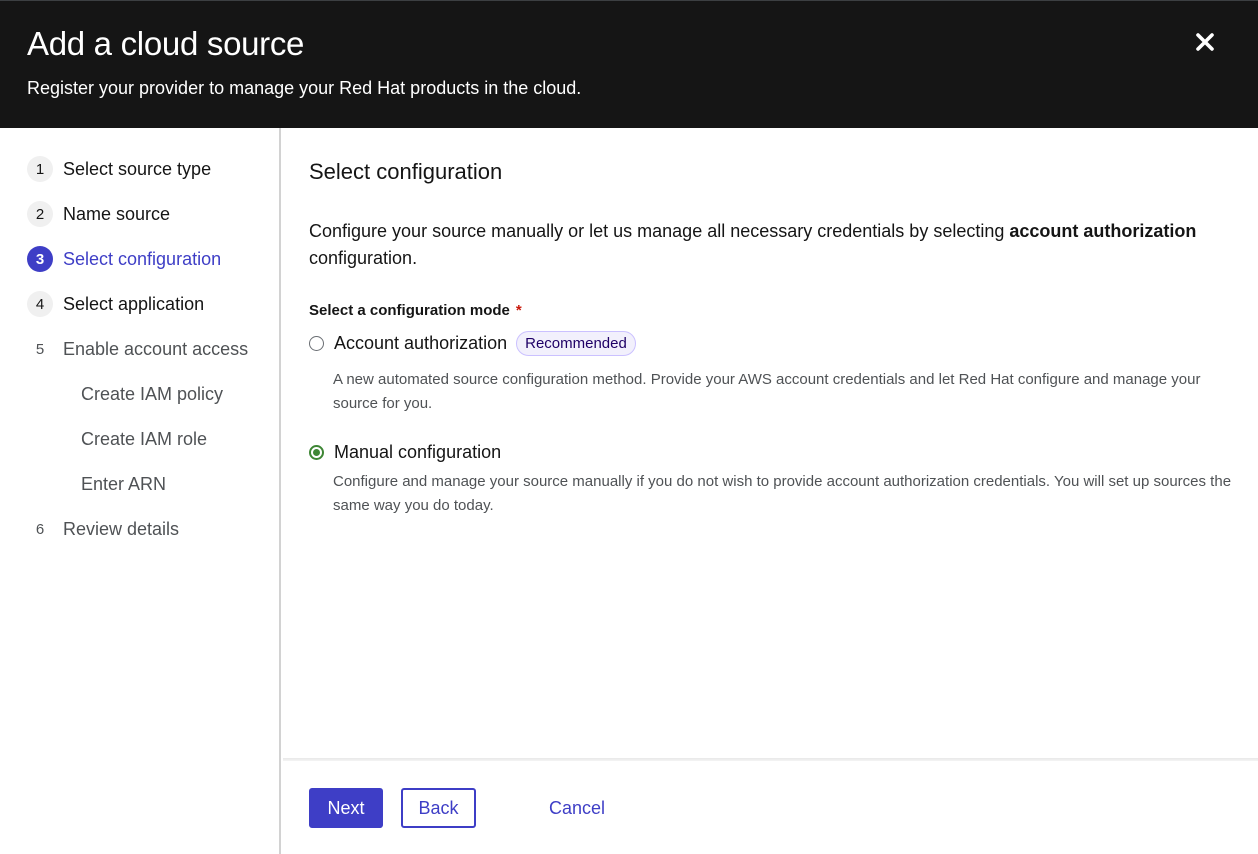 The image size is (1258, 854). What do you see at coordinates (518, 310) in the screenshot?
I see `required-marker: *` at bounding box center [518, 310].